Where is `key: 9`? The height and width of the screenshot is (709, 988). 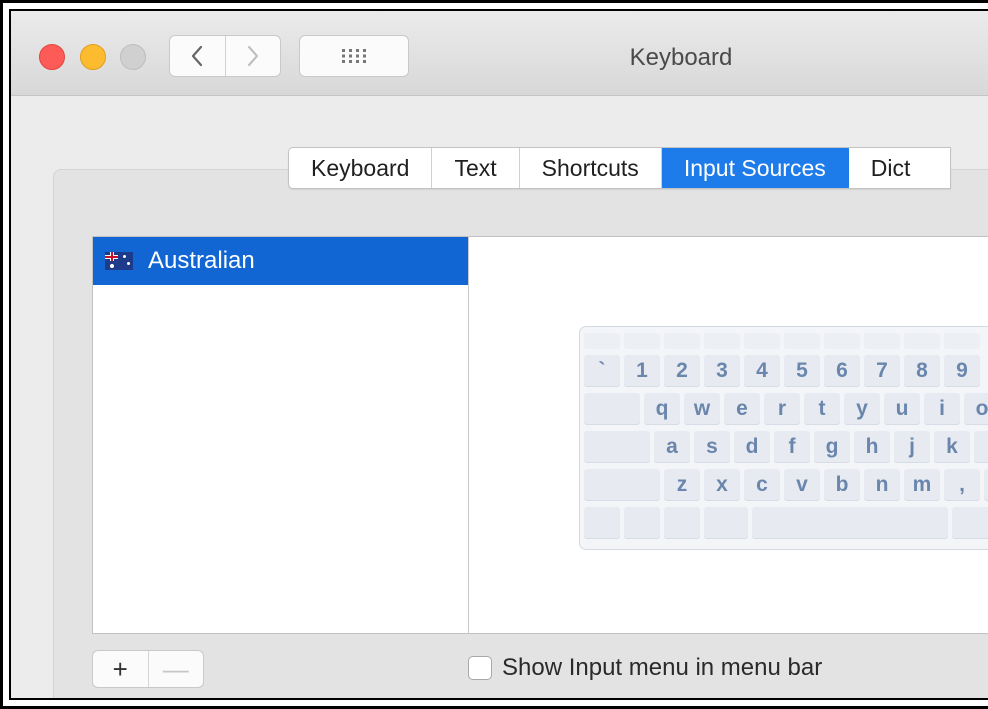
key: 9 is located at coordinates (962, 371).